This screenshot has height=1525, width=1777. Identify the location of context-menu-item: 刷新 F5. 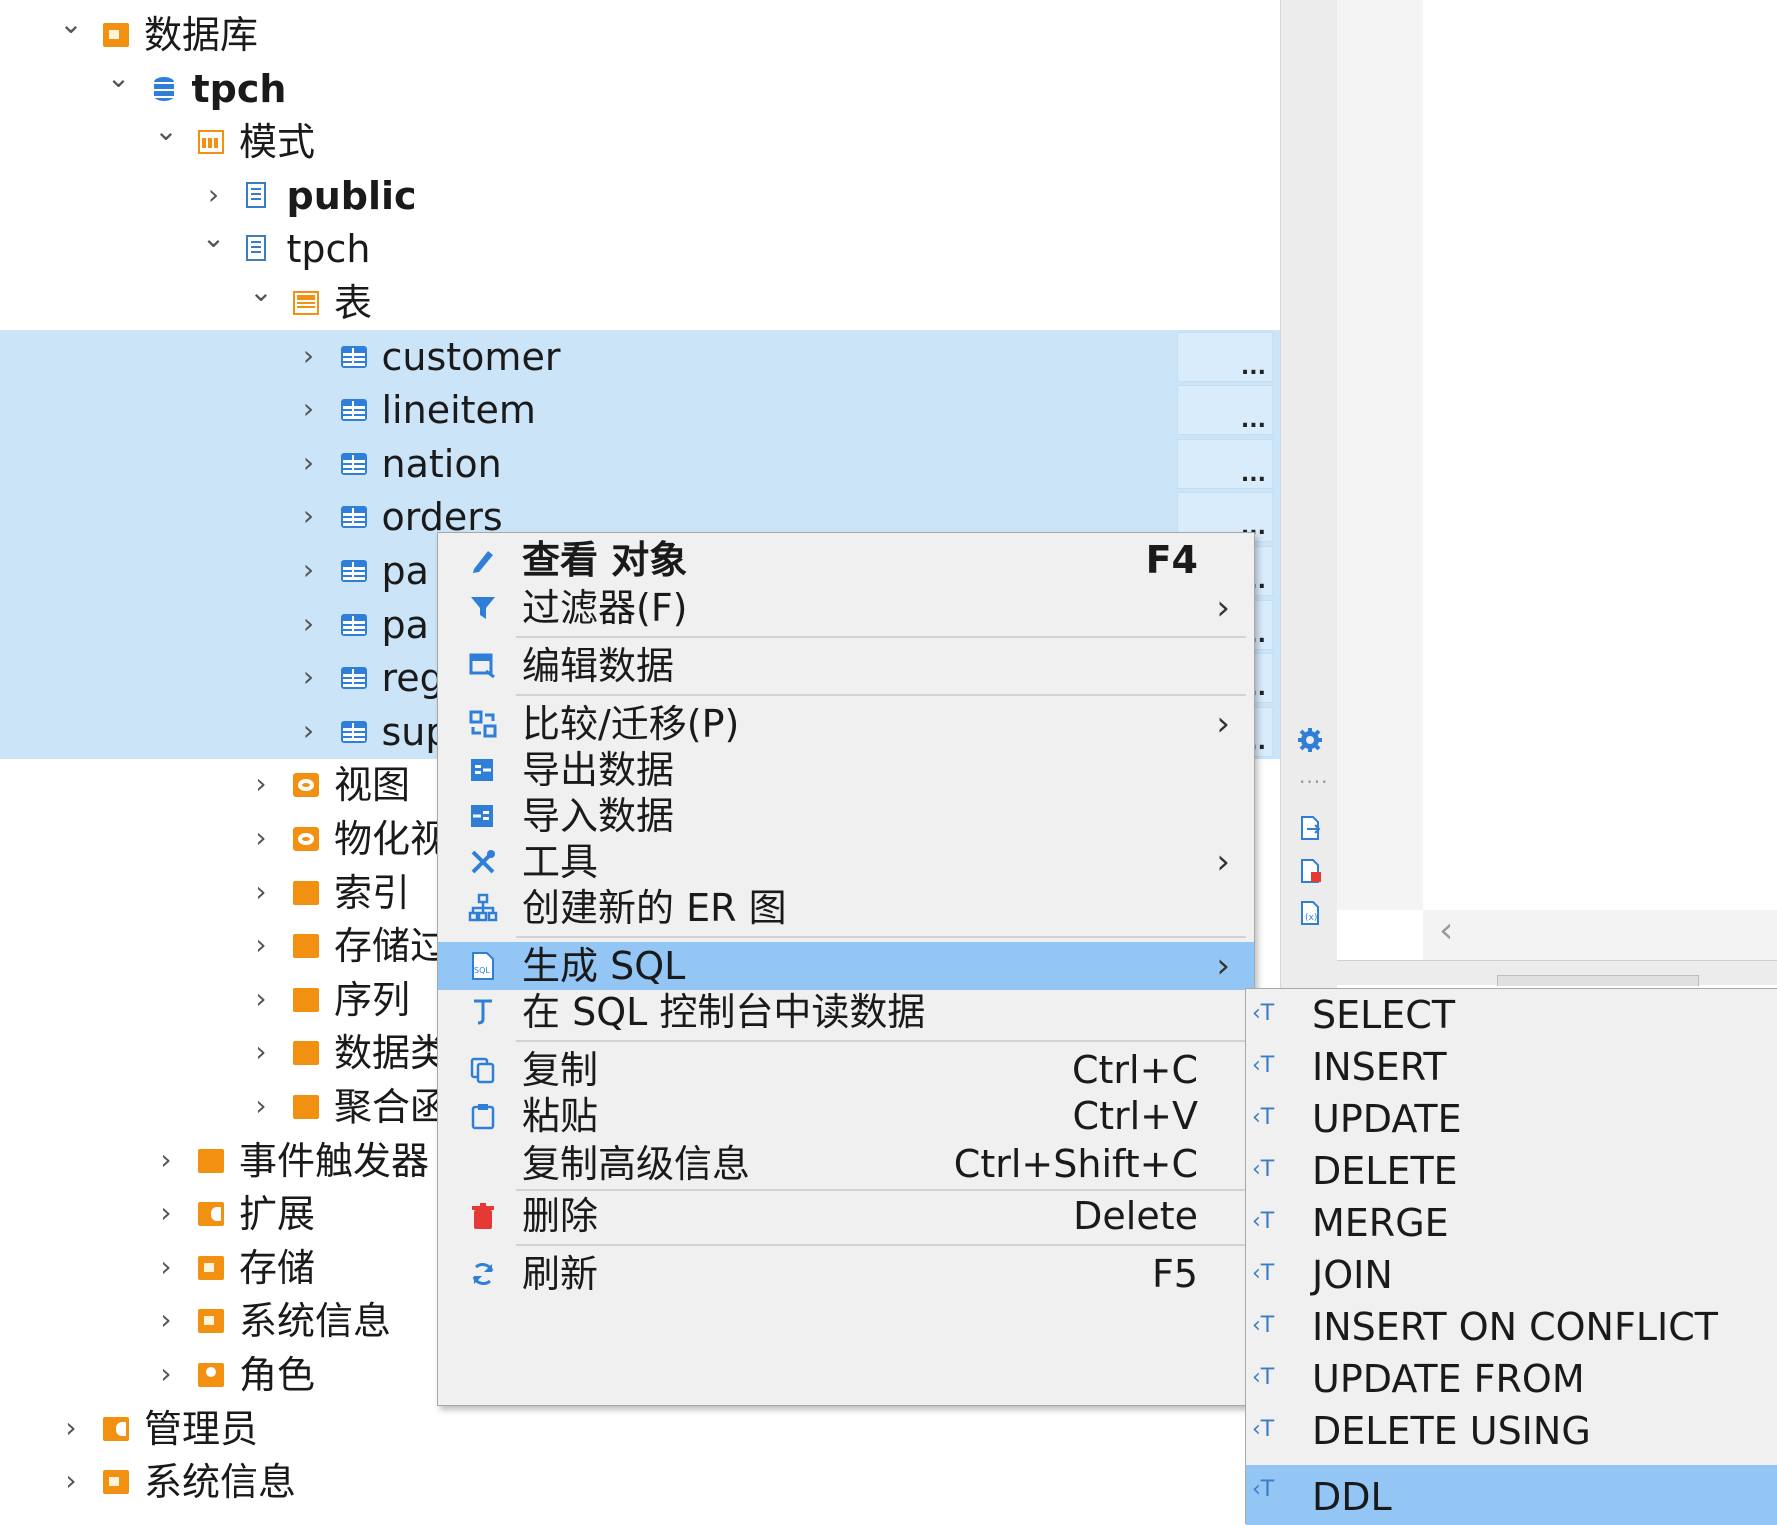
(846, 1274).